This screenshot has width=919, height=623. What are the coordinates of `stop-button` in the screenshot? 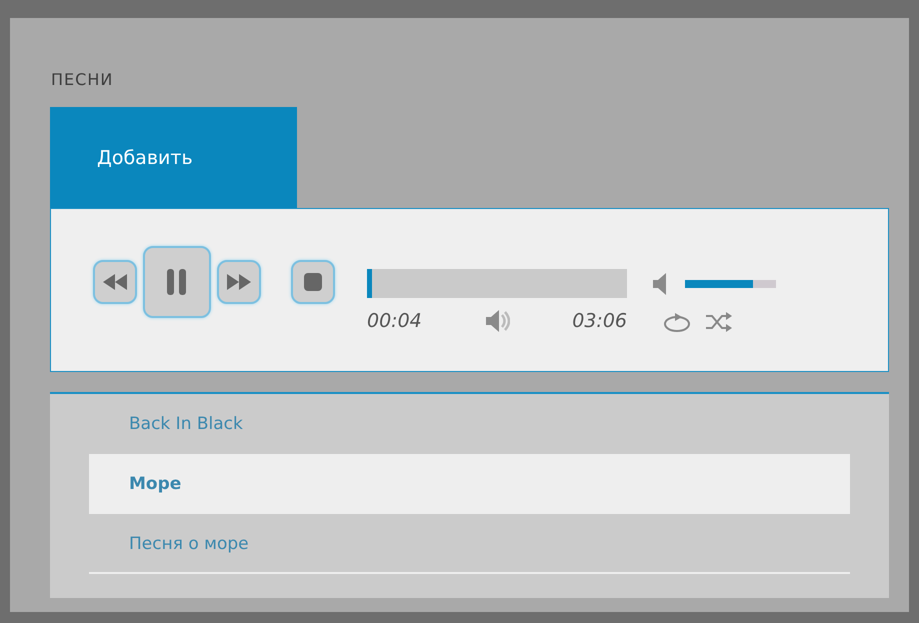 It's located at (313, 282).